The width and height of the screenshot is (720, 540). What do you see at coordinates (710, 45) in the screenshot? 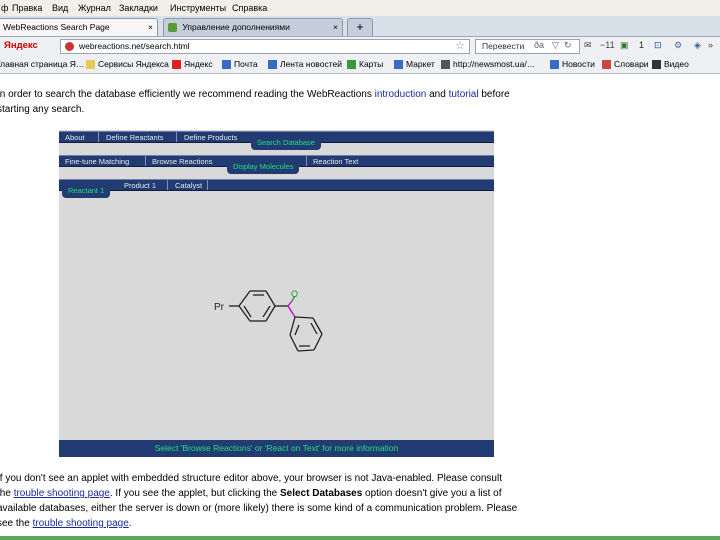
I see `overflow-icon: »` at bounding box center [710, 45].